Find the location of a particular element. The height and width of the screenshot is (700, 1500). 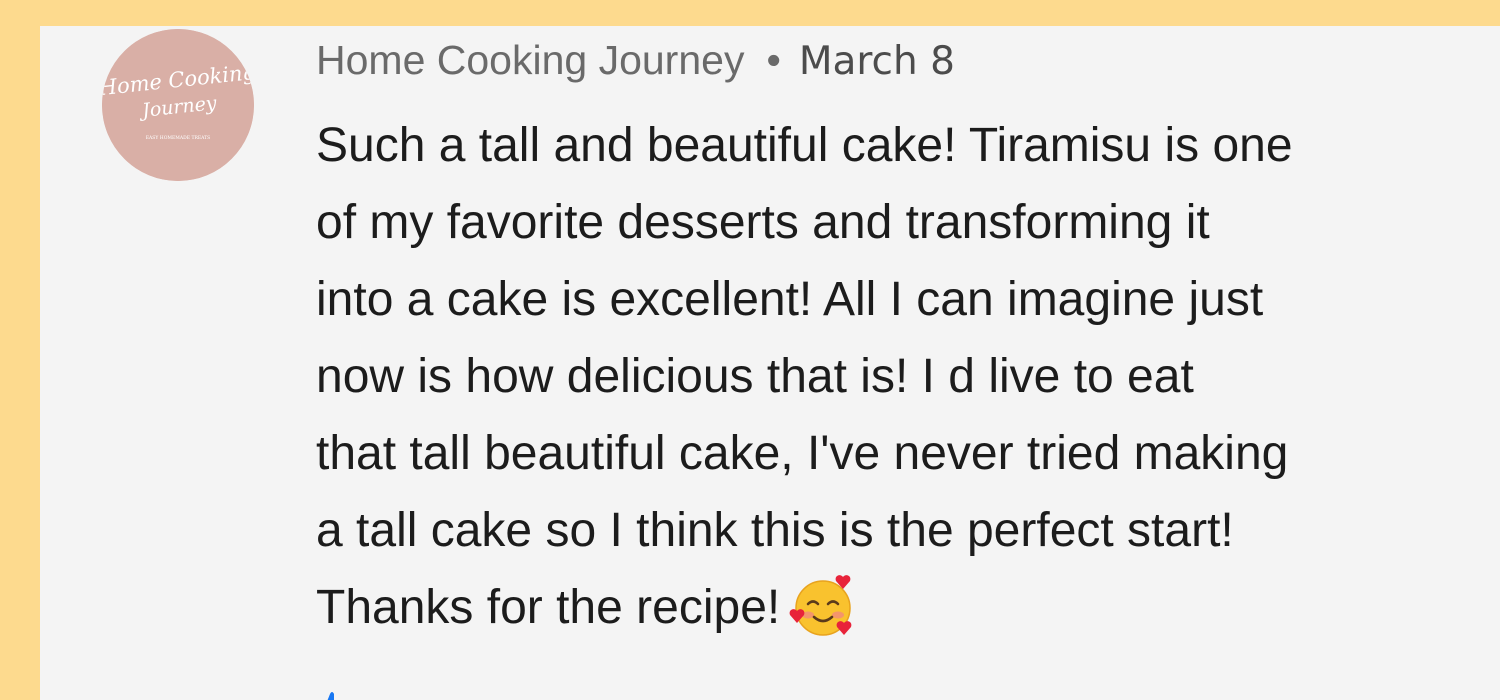

comment-header: Home Cooking Journey • March 8 is located at coordinates (635, 61).